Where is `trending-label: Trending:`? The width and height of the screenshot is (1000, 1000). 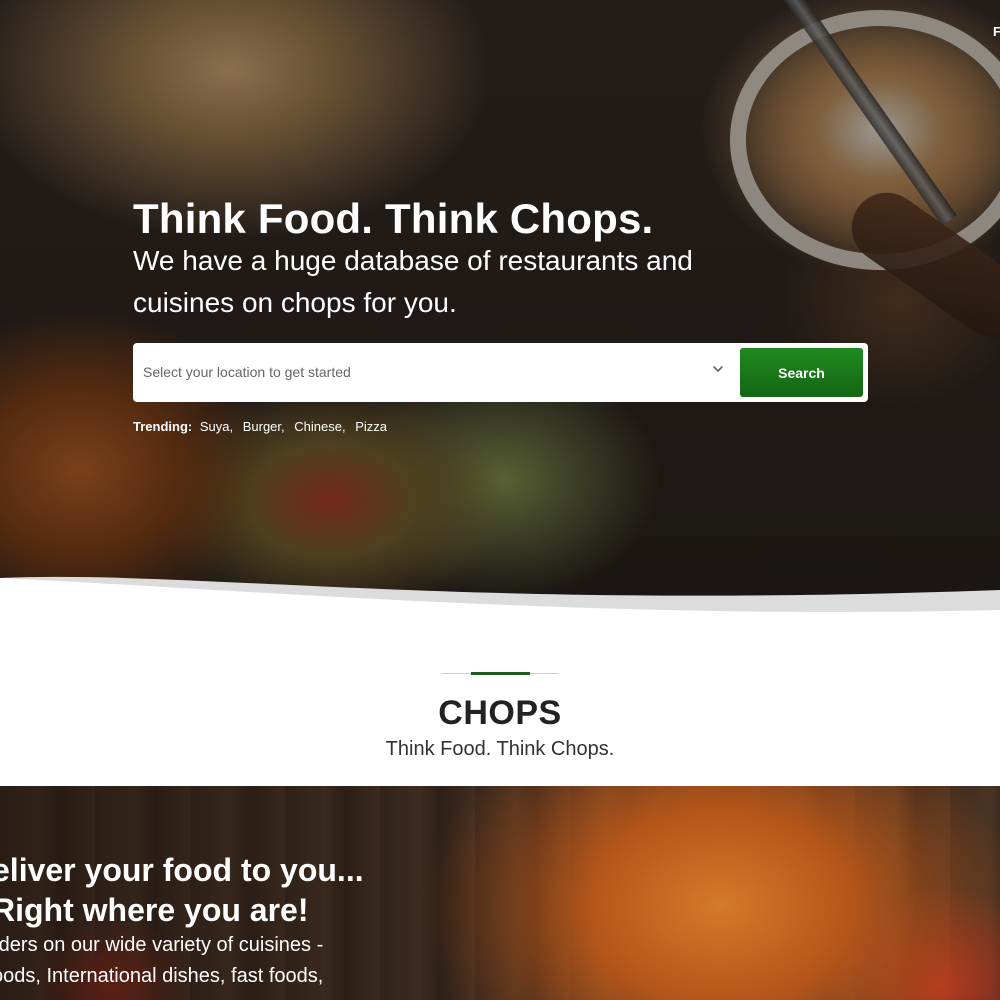 trending-label: Trending: is located at coordinates (163, 426).